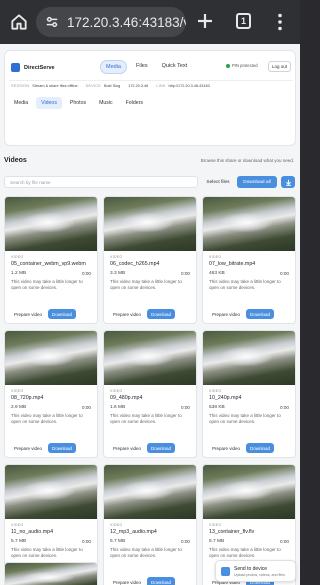 This screenshot has width=320, height=585. I want to click on brand: DirectServe, so click(33, 67).